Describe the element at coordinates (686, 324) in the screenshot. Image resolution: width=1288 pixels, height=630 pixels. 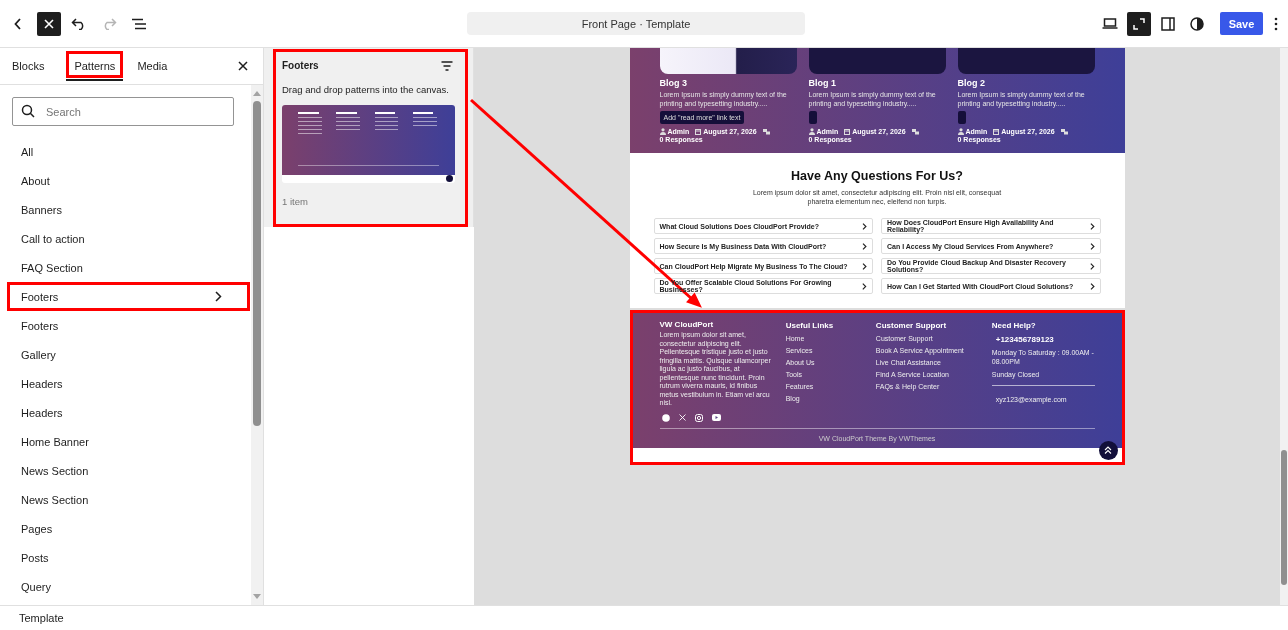
I see `footer-brand: VW CloudPort` at that location.